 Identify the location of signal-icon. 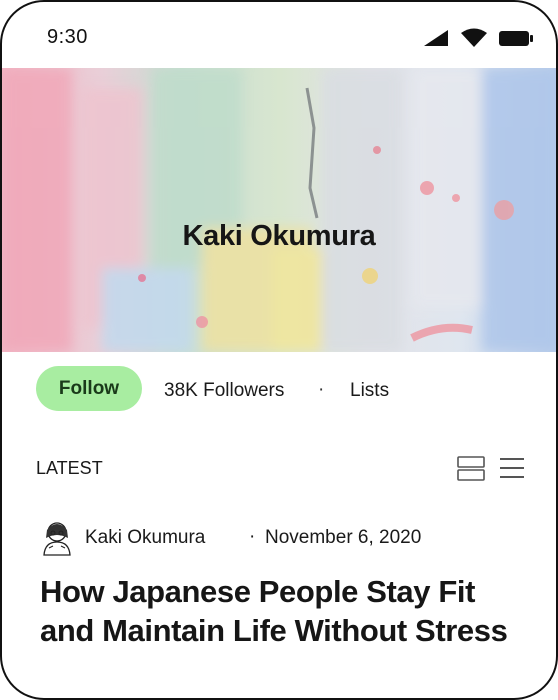
(436, 38).